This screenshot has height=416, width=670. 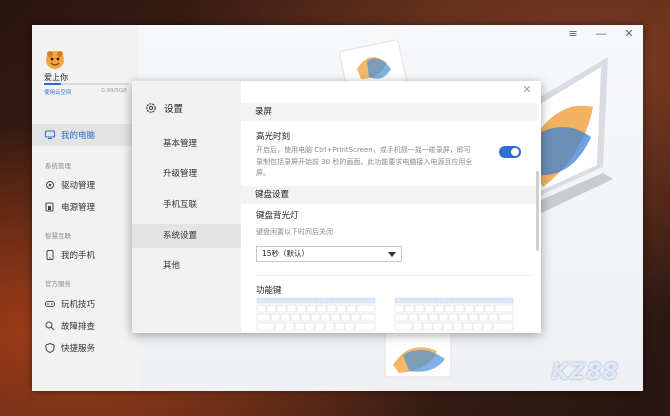 What do you see at coordinates (286, 253) in the screenshot?
I see `backlight-timeout-value: 15秒（默认）` at bounding box center [286, 253].